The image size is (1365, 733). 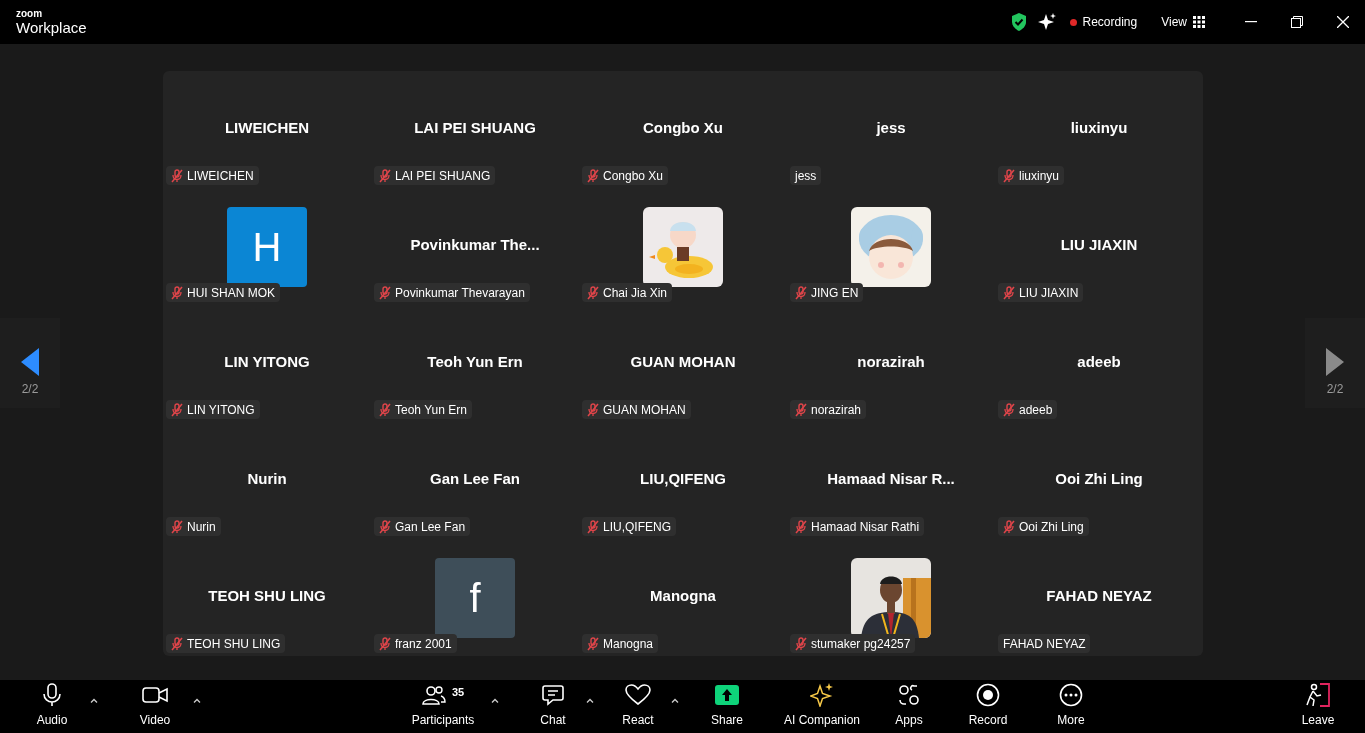 I want to click on name-label: Teoh Yun Ern, so click(x=423, y=409).